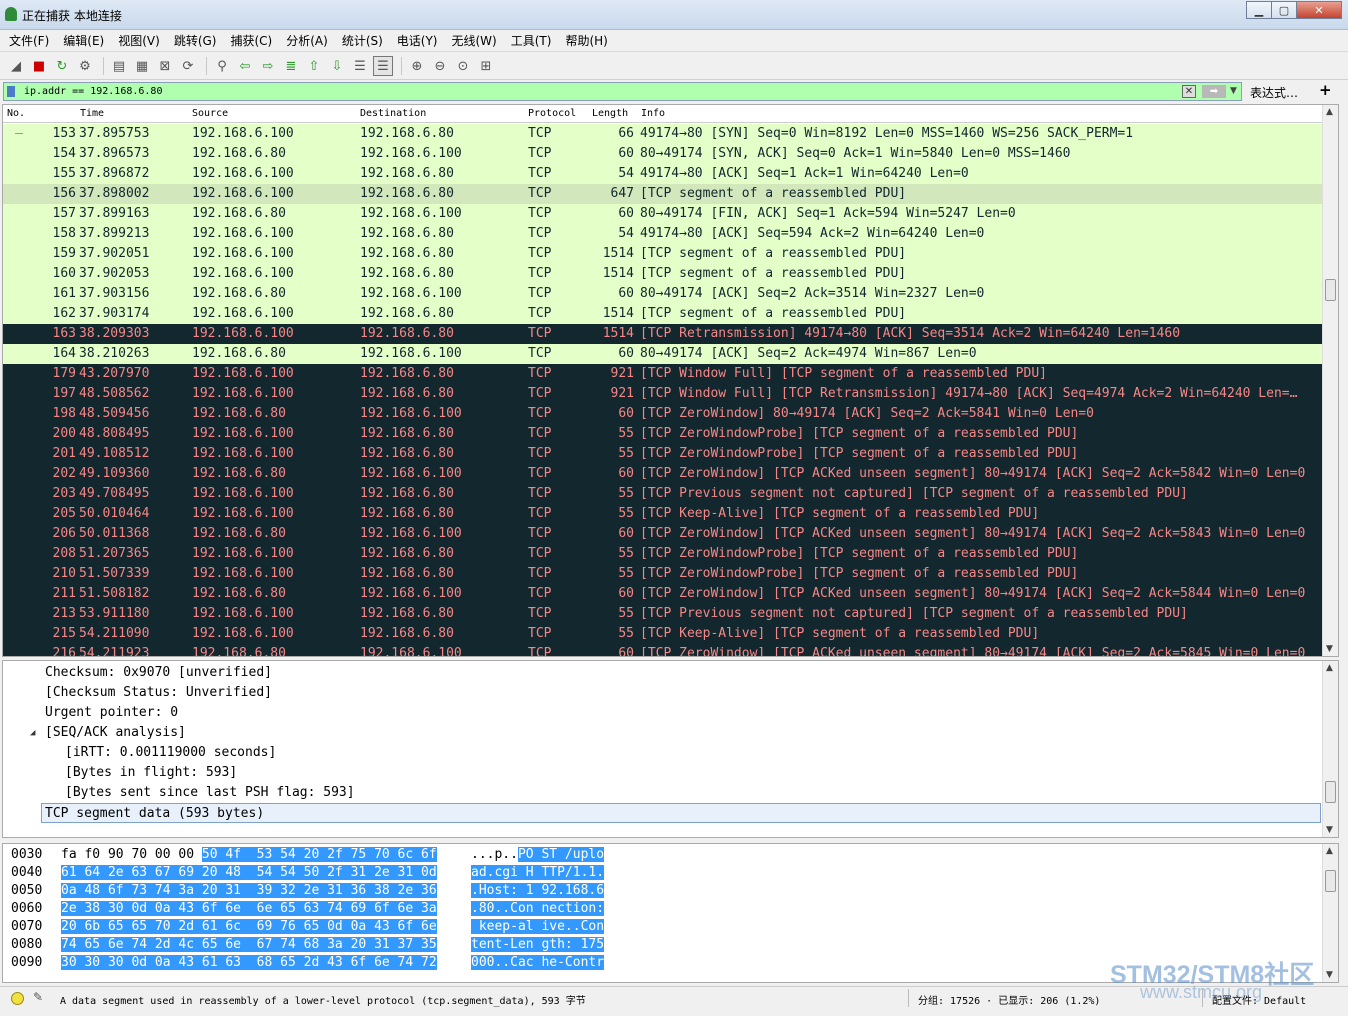 The width and height of the screenshot is (1348, 1016). I want to click on go-to-packet-icon: ≣, so click(291, 66).